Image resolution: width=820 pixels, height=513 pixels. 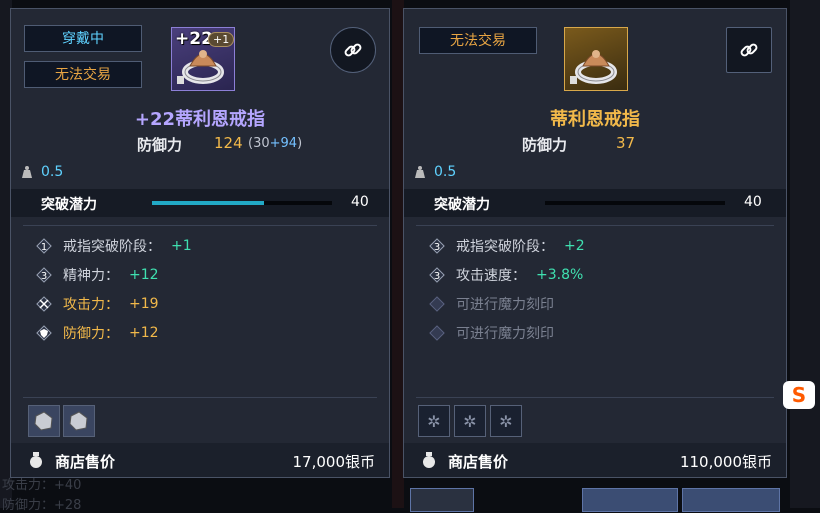 I want to click on defense-breakdown: (30+94), so click(x=275, y=143).